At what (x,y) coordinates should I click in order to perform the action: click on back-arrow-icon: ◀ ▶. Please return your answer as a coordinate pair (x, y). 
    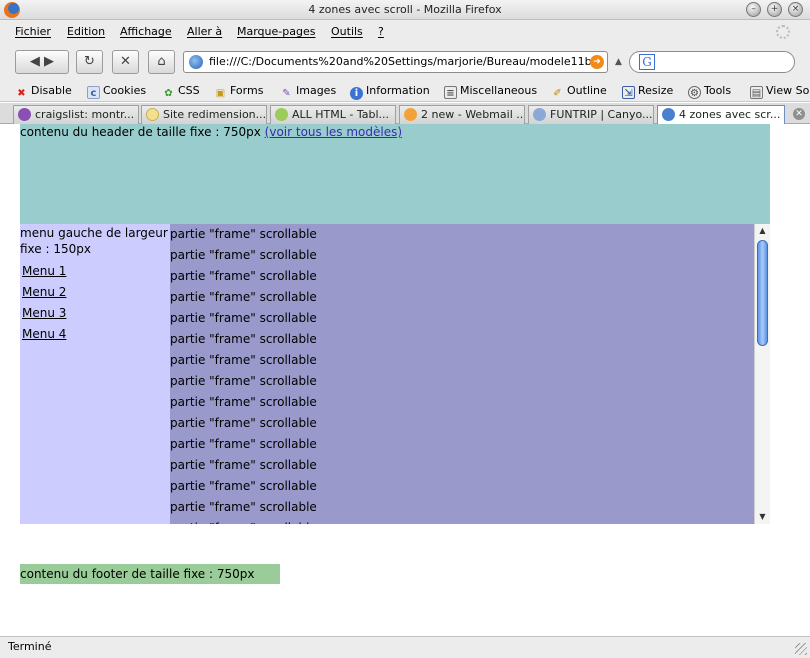
    Looking at the image, I should click on (42, 61).